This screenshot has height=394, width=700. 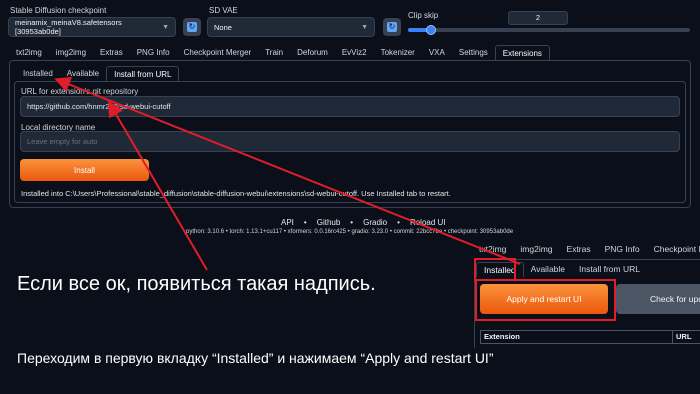 What do you see at coordinates (157, 185) in the screenshot?
I see `annotation-arrow-to-message` at bounding box center [157, 185].